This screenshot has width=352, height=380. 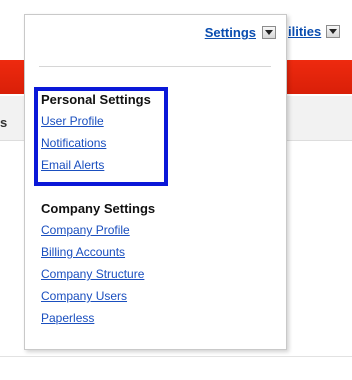 What do you see at coordinates (155, 66) in the screenshot?
I see `dropdown-divider` at bounding box center [155, 66].